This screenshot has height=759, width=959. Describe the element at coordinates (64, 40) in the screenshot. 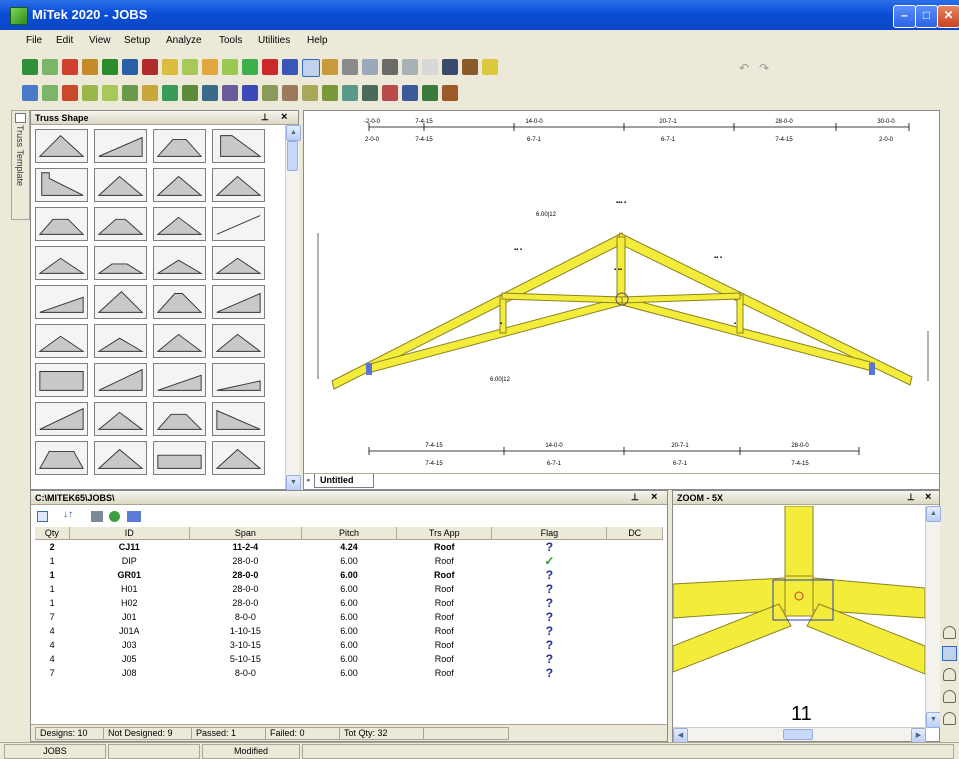

I see `menu-edit: Edit` at that location.